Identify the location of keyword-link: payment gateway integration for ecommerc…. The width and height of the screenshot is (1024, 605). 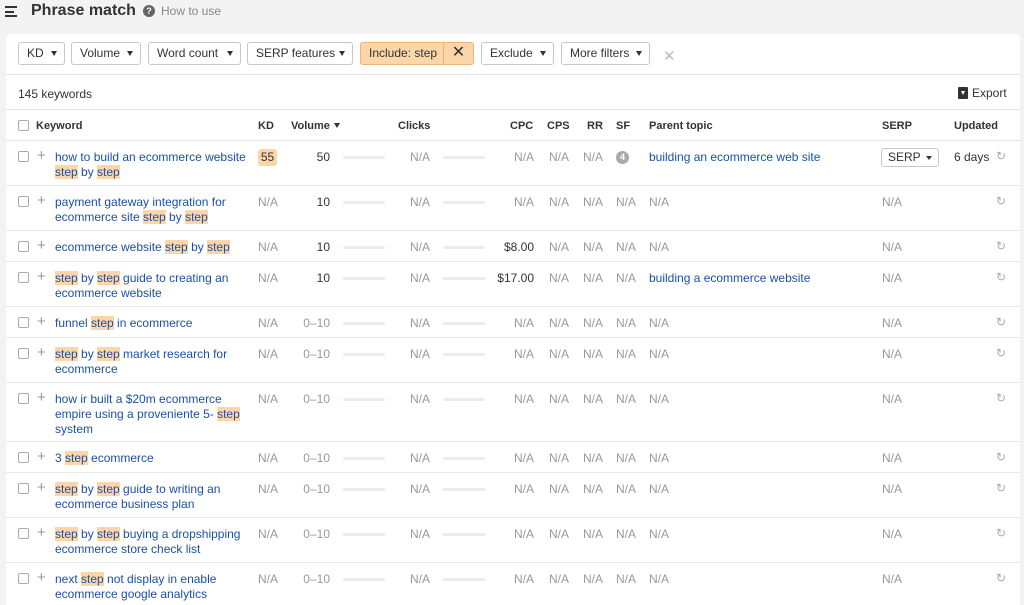
(155, 210).